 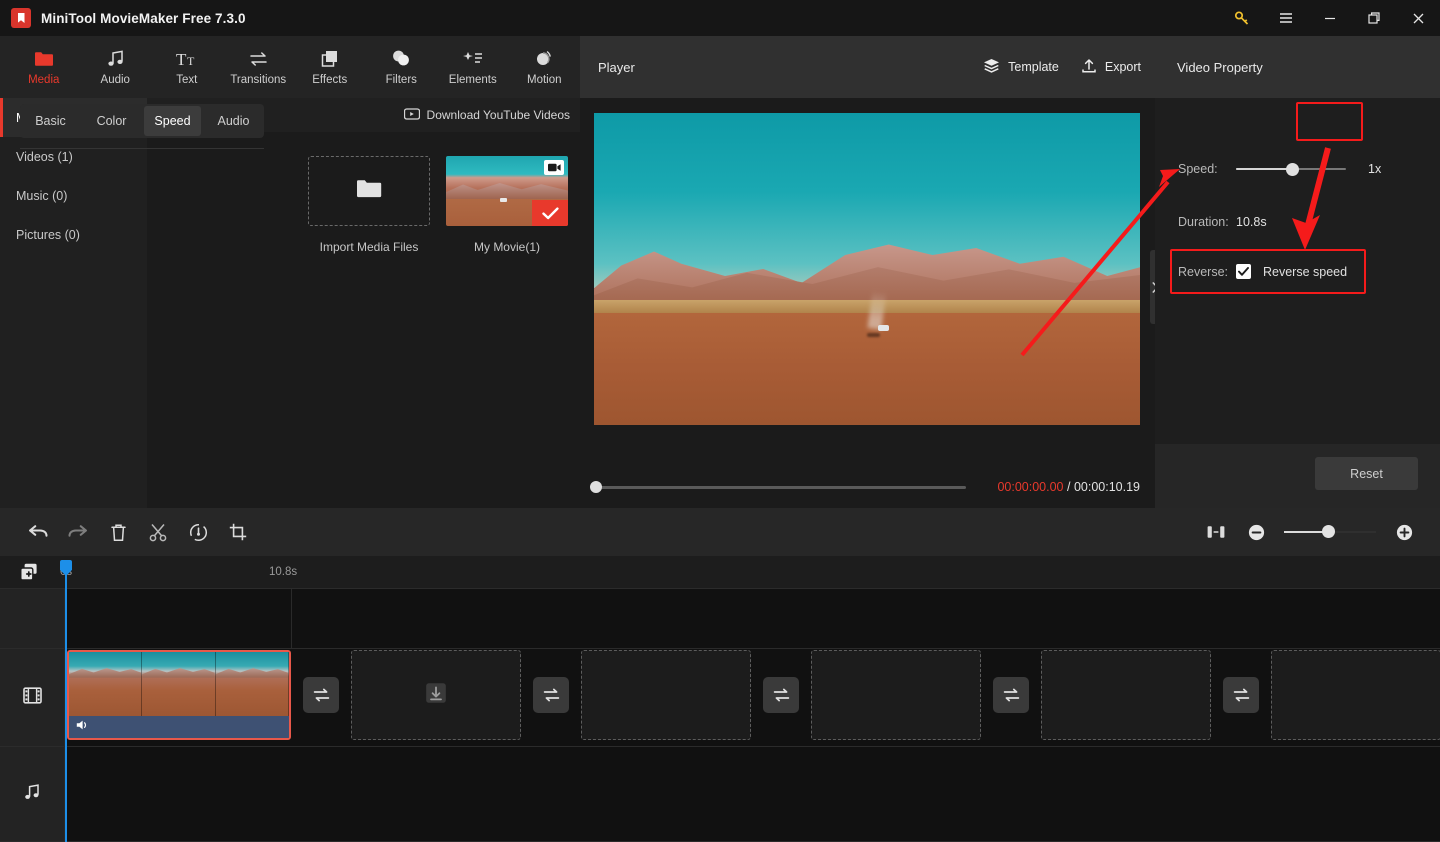 What do you see at coordinates (596, 487) in the screenshot?
I see `seek-slider-handle` at bounding box center [596, 487].